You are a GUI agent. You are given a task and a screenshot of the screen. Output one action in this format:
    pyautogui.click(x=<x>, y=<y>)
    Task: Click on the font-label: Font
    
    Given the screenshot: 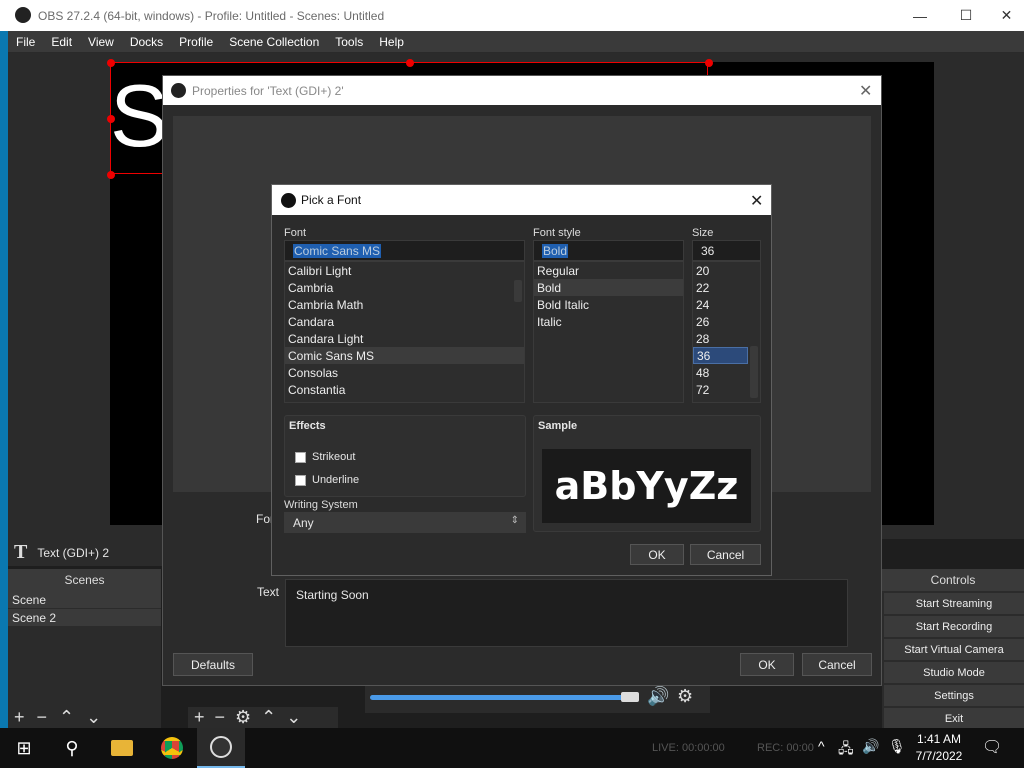 What is the action you would take?
    pyautogui.click(x=295, y=233)
    